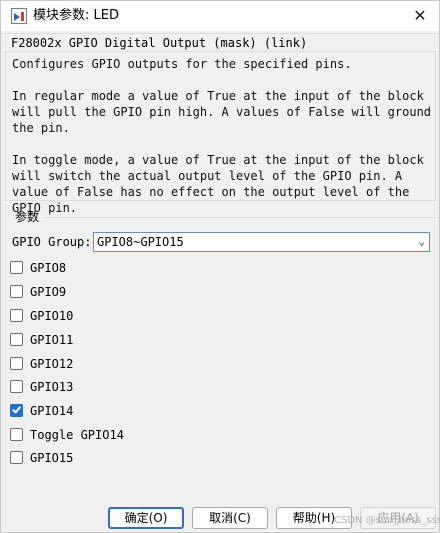 The image size is (440, 533). What do you see at coordinates (76, 15) in the screenshot?
I see `window-title: 模块参数: LED` at bounding box center [76, 15].